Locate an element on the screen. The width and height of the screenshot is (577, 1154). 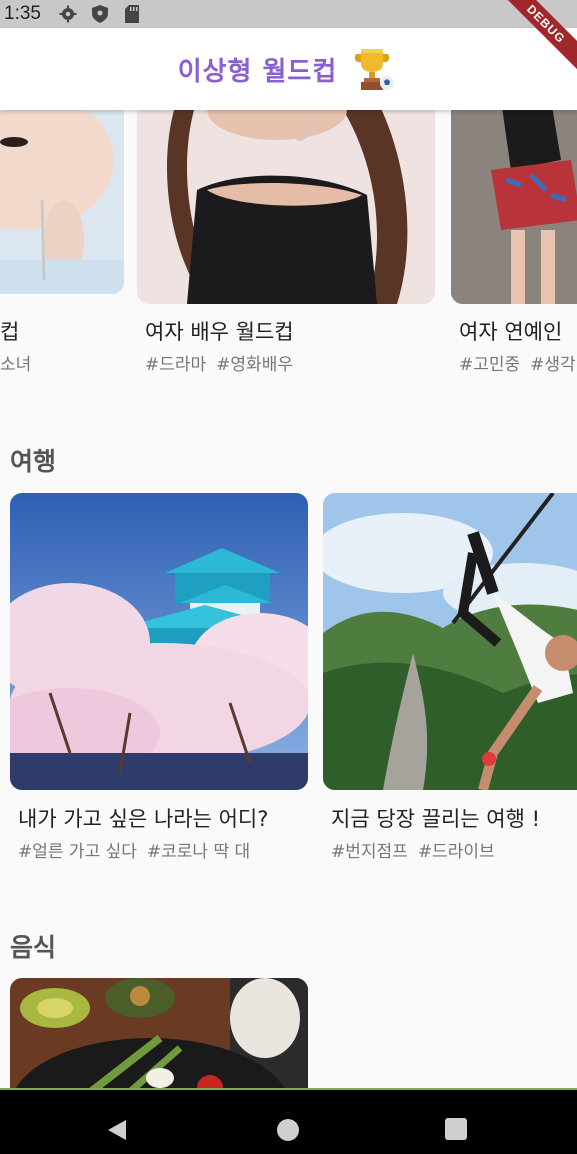
app-bar: 이상형 월드컵 is located at coordinates (288, 69).